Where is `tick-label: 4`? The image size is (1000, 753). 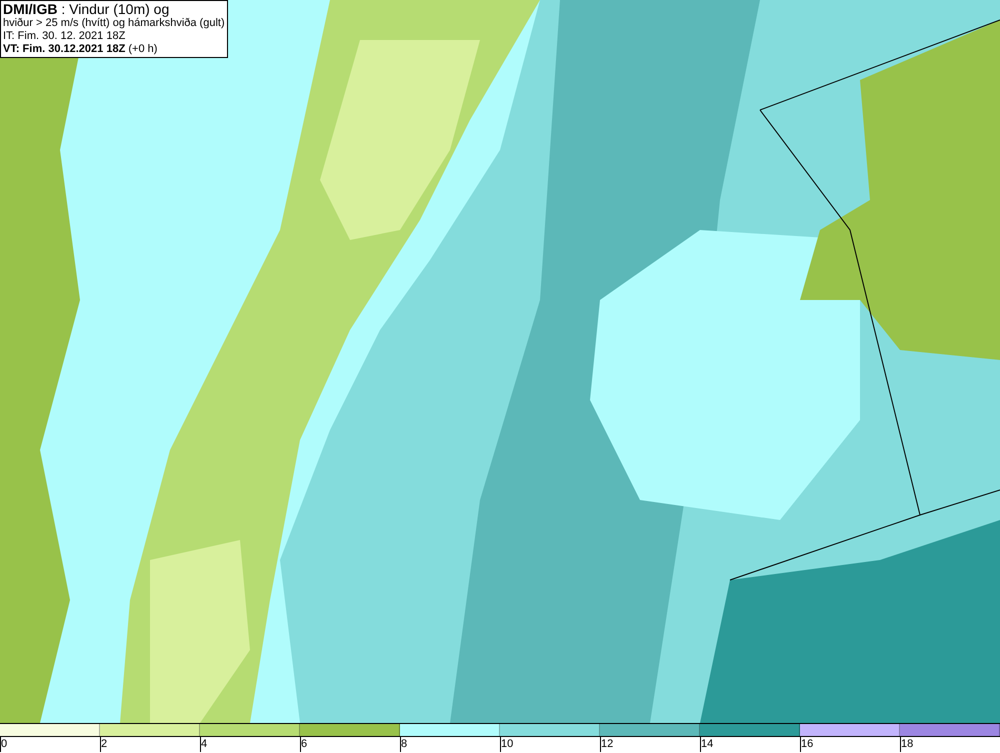 tick-label: 4 is located at coordinates (204, 744).